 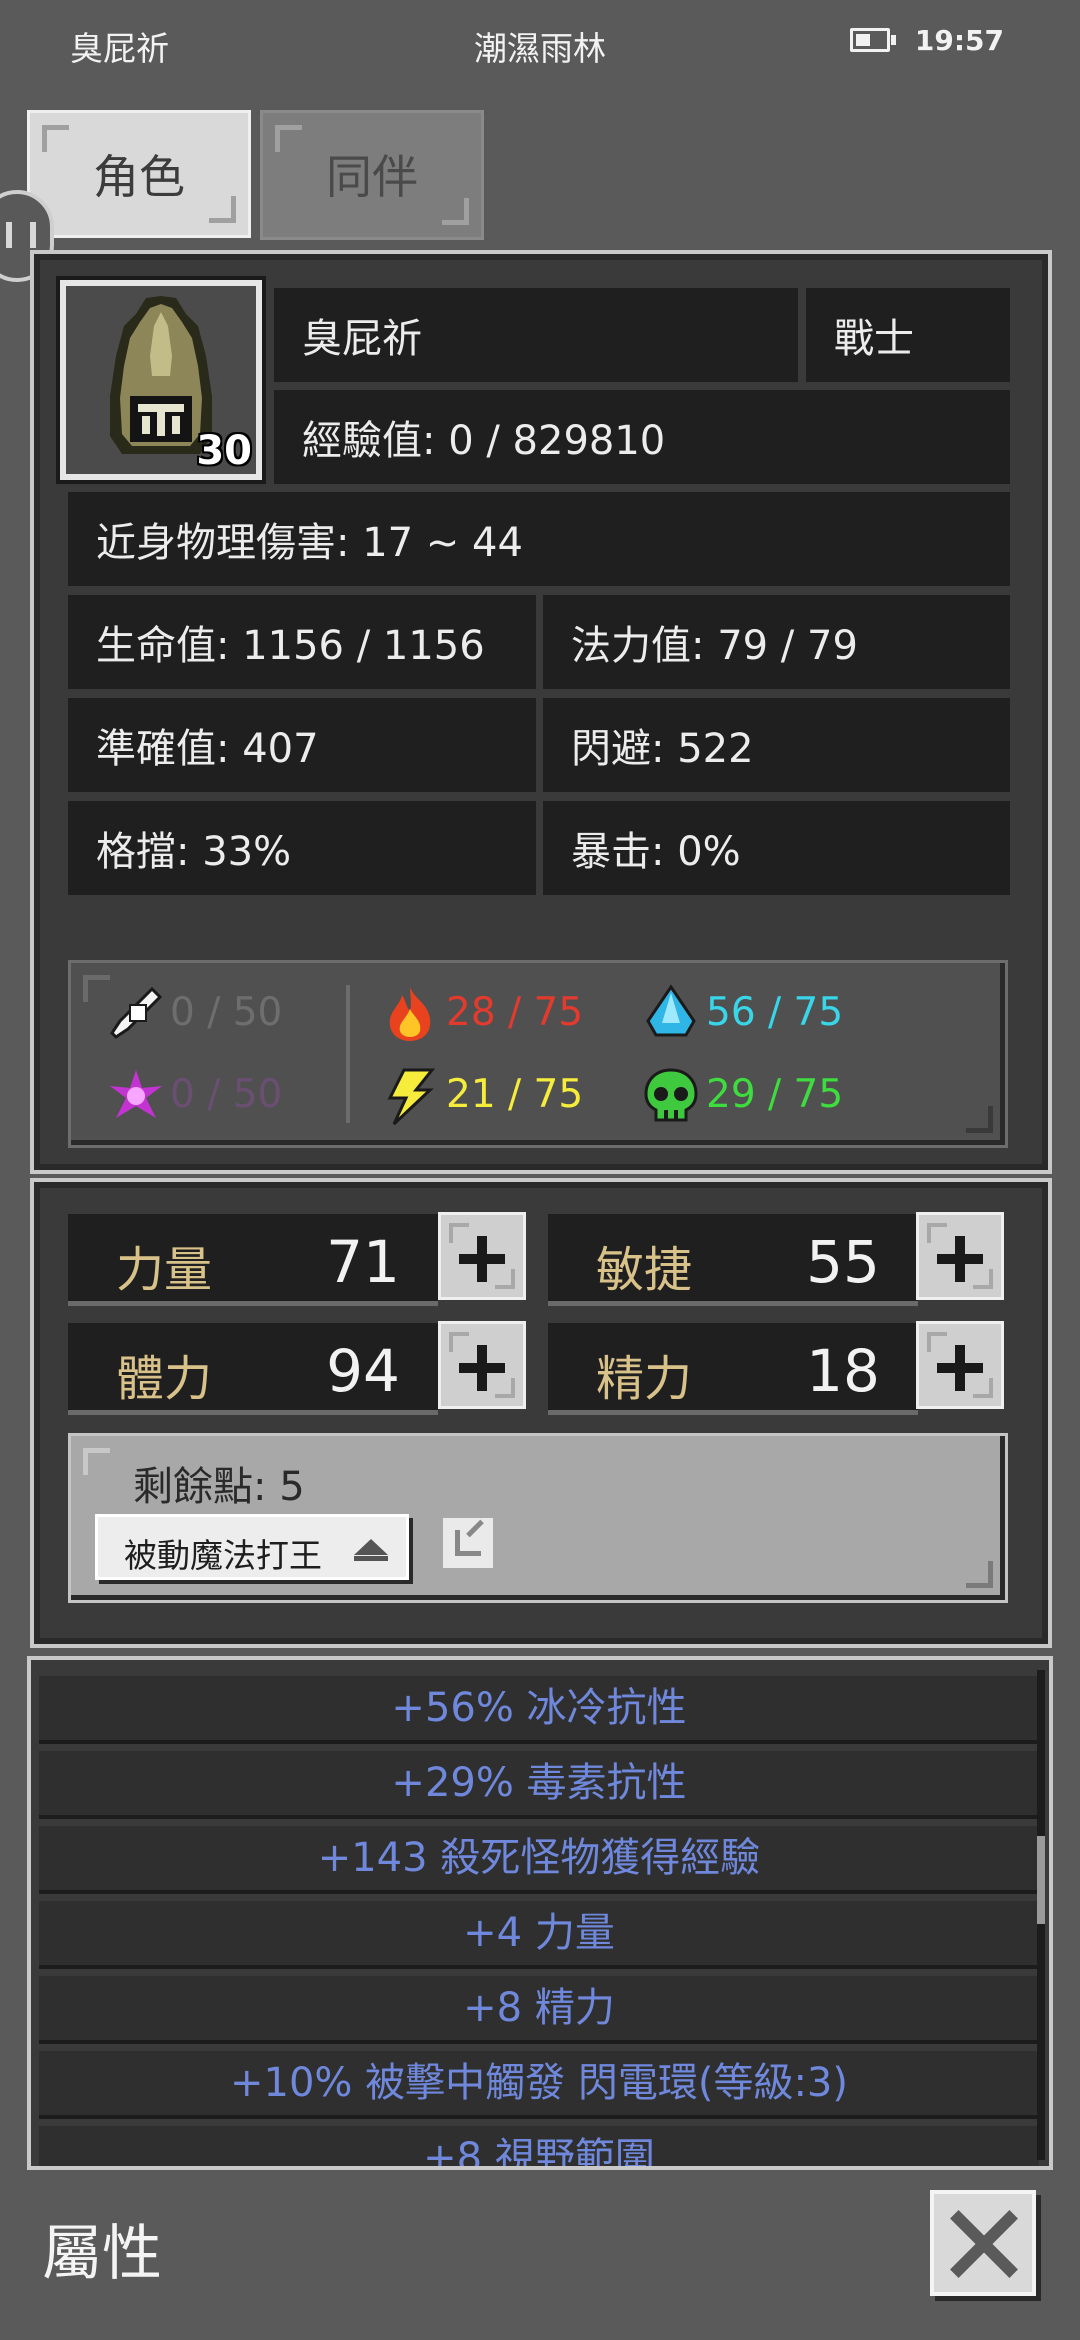 I want to click on status-bar: 臭屁祈 潮濕雨林 19:57, so click(x=540, y=45).